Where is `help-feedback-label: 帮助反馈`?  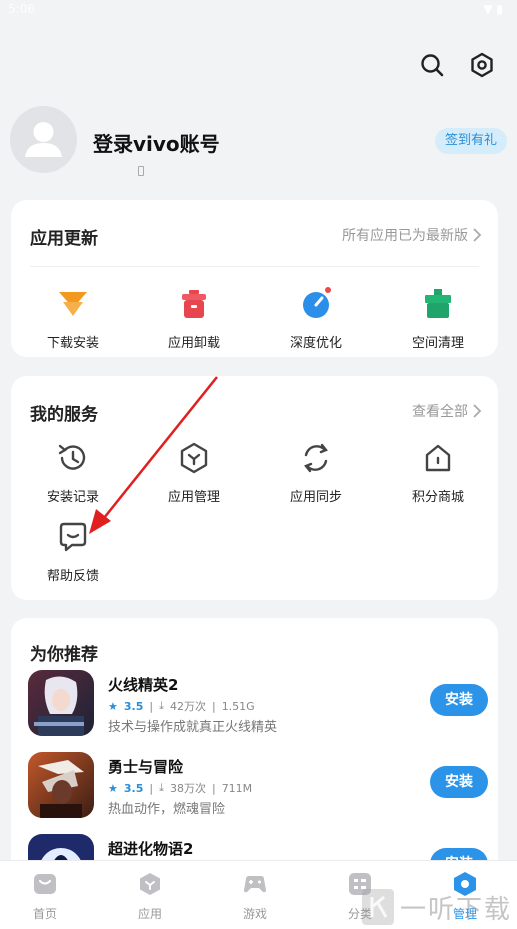
help-feedback-label: 帮助反馈 is located at coordinates (72, 576).